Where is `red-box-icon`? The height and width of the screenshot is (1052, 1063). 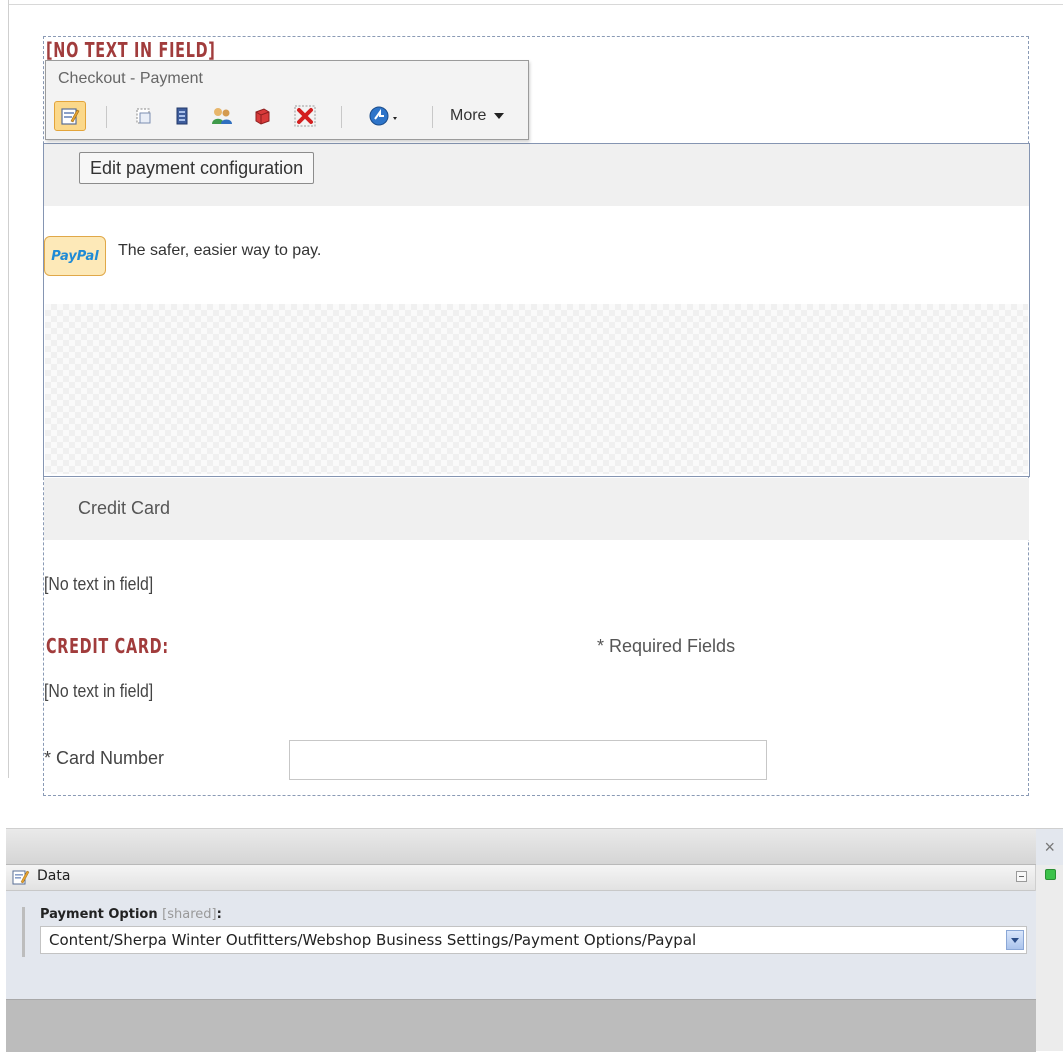 red-box-icon is located at coordinates (262, 116).